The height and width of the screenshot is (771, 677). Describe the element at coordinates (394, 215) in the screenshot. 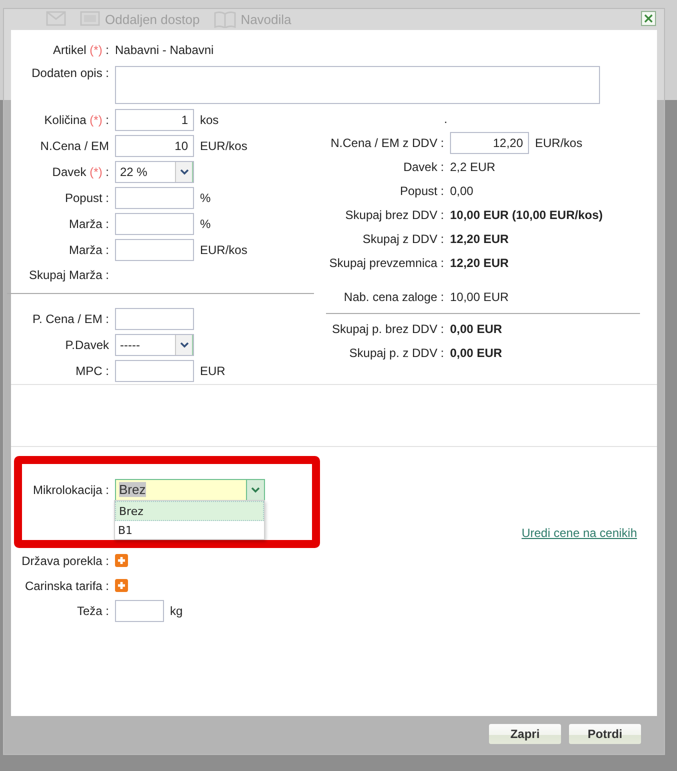

I see `field-label: Skupaj brez DDV :` at that location.